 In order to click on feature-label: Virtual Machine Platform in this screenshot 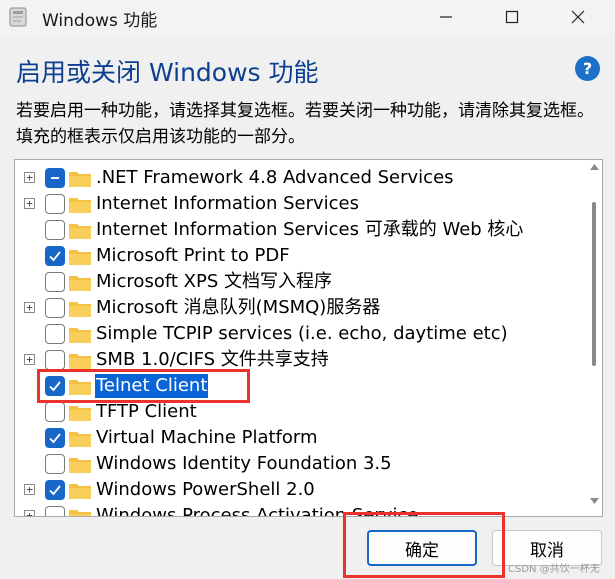, I will do `click(207, 437)`.